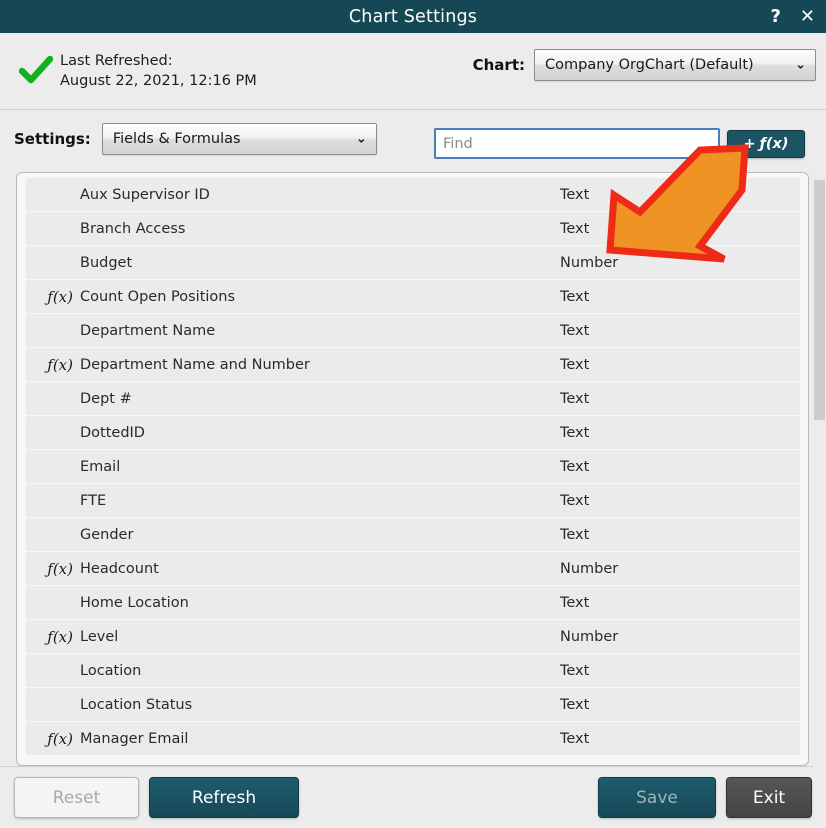  What do you see at coordinates (99, 636) in the screenshot?
I see `field-name: Level` at bounding box center [99, 636].